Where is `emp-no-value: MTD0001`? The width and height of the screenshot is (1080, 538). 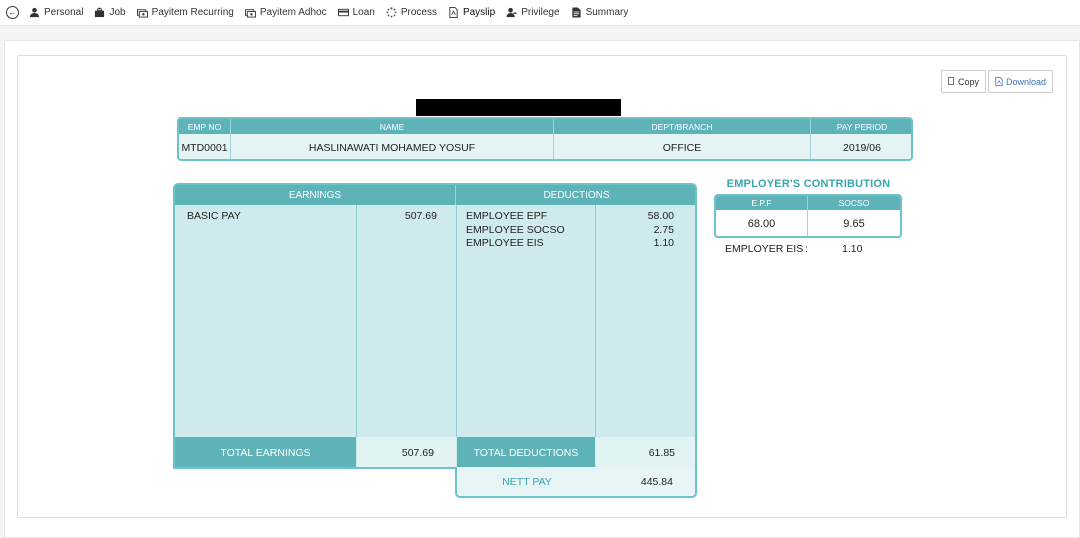
emp-no-value: MTD0001 is located at coordinates (205, 146).